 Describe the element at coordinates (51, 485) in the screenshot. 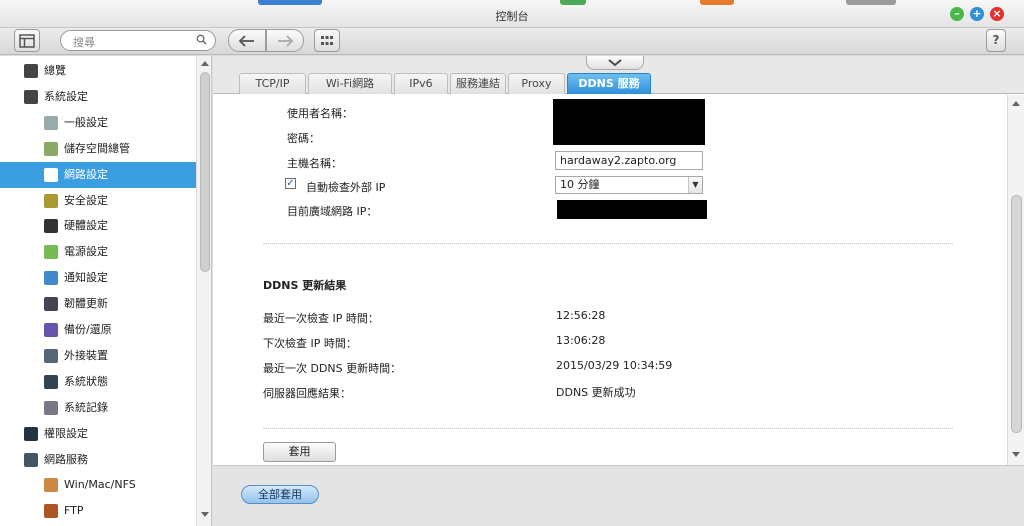

I see `win-mac-nfs-icon` at that location.